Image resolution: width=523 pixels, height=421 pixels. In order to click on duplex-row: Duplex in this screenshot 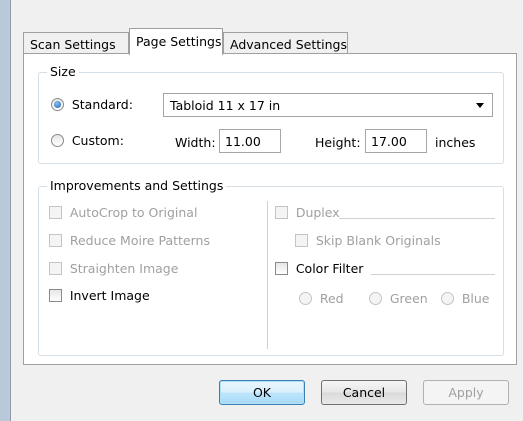, I will do `click(307, 212)`.